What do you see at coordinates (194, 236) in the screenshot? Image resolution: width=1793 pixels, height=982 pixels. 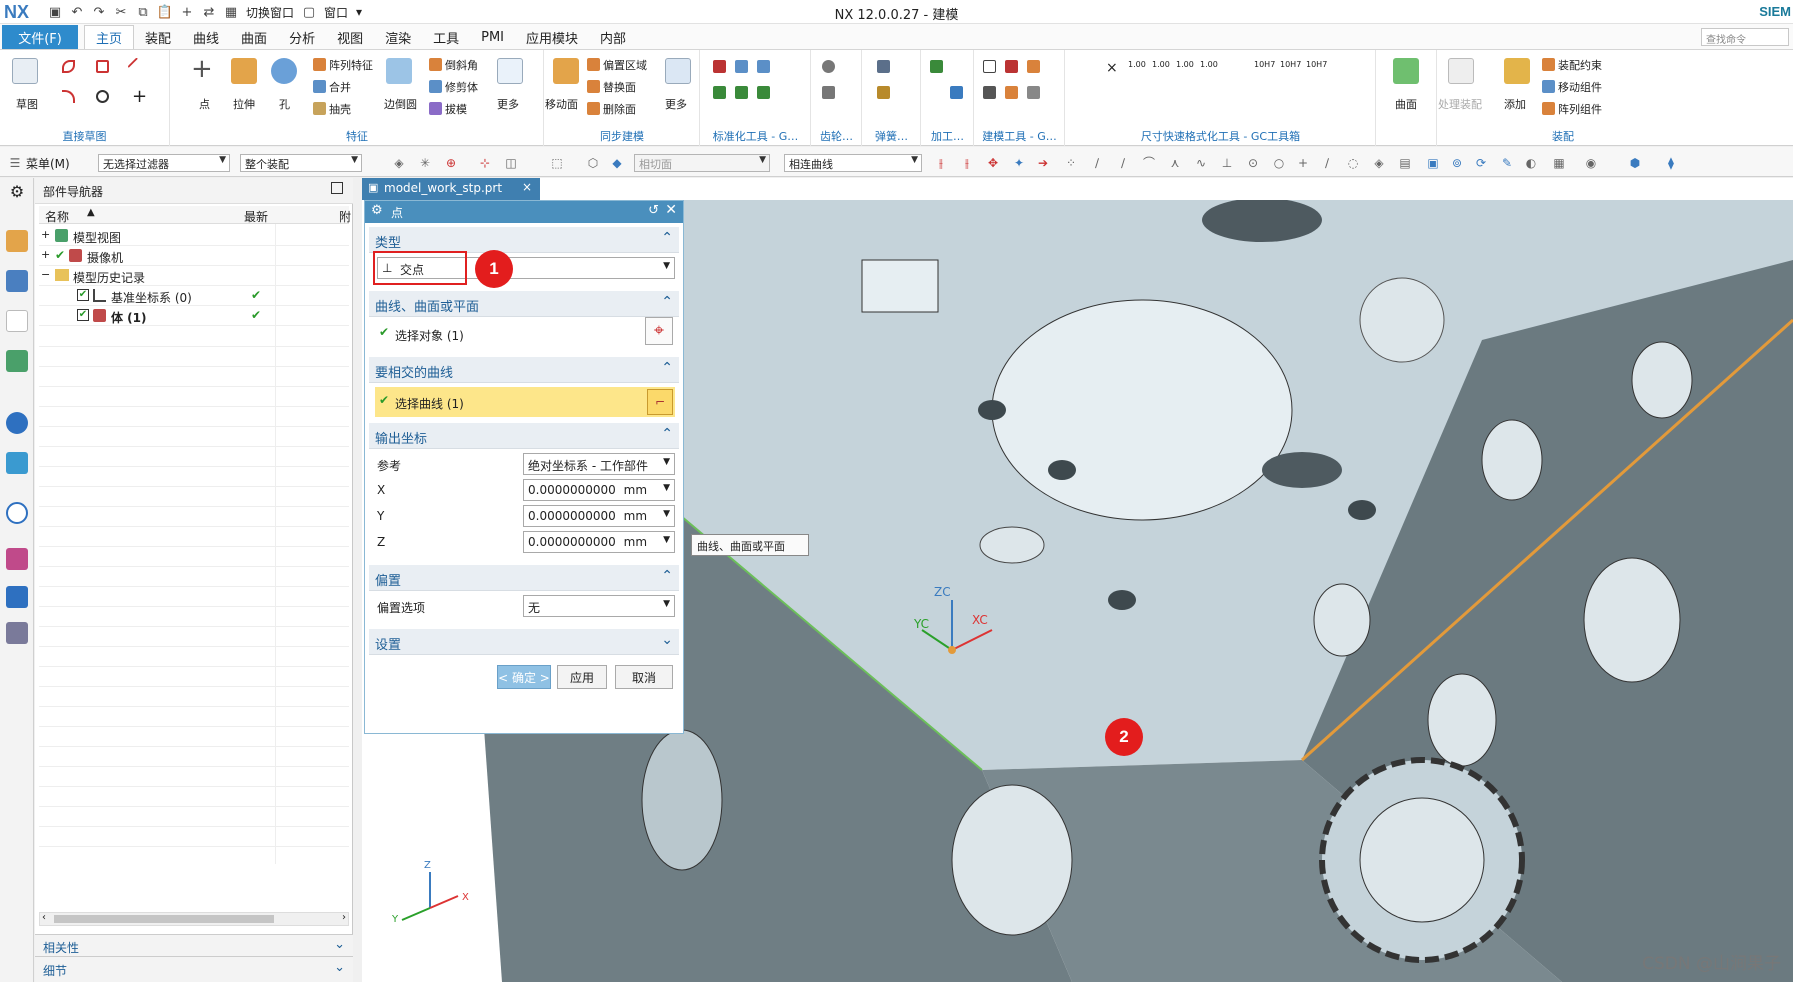 I see `tree-row-model-views: + 模型视图` at bounding box center [194, 236].